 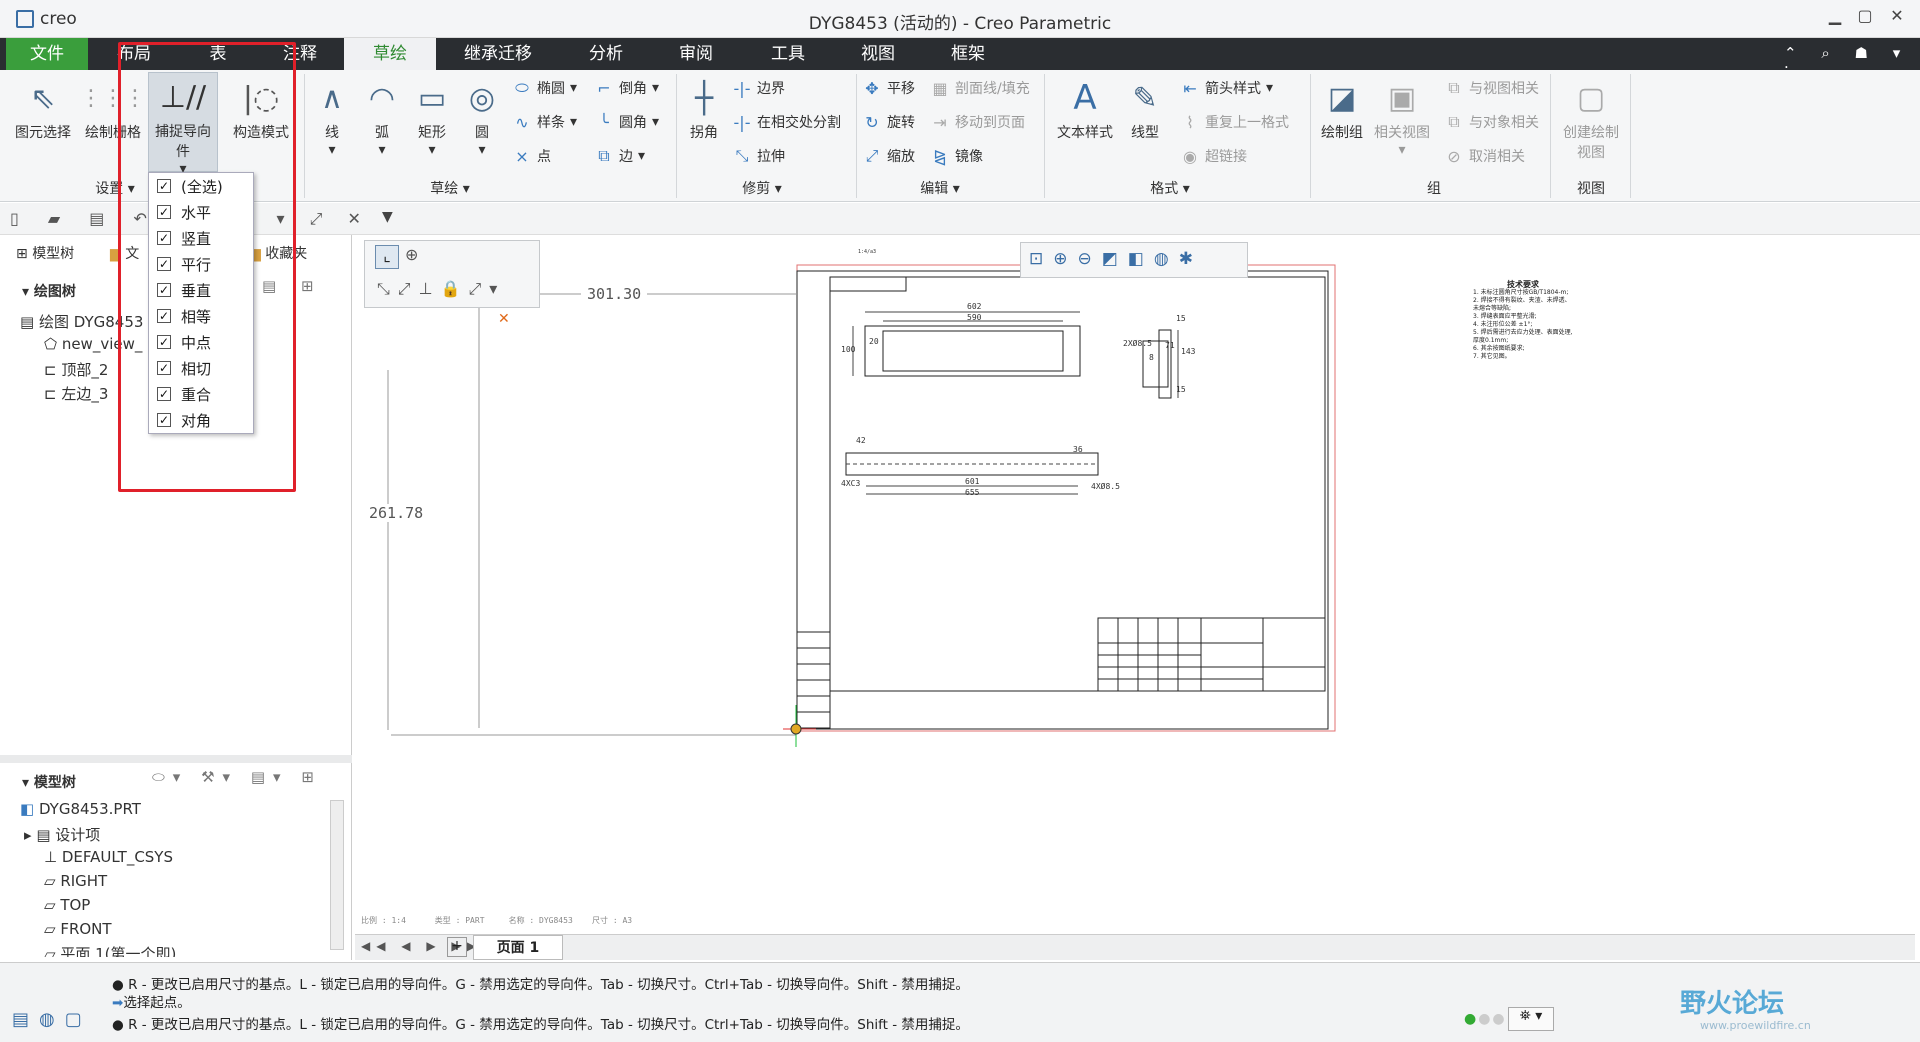 I want to click on repeat-format-button: ⌇ 重复上一格式, so click(x=1234, y=122).